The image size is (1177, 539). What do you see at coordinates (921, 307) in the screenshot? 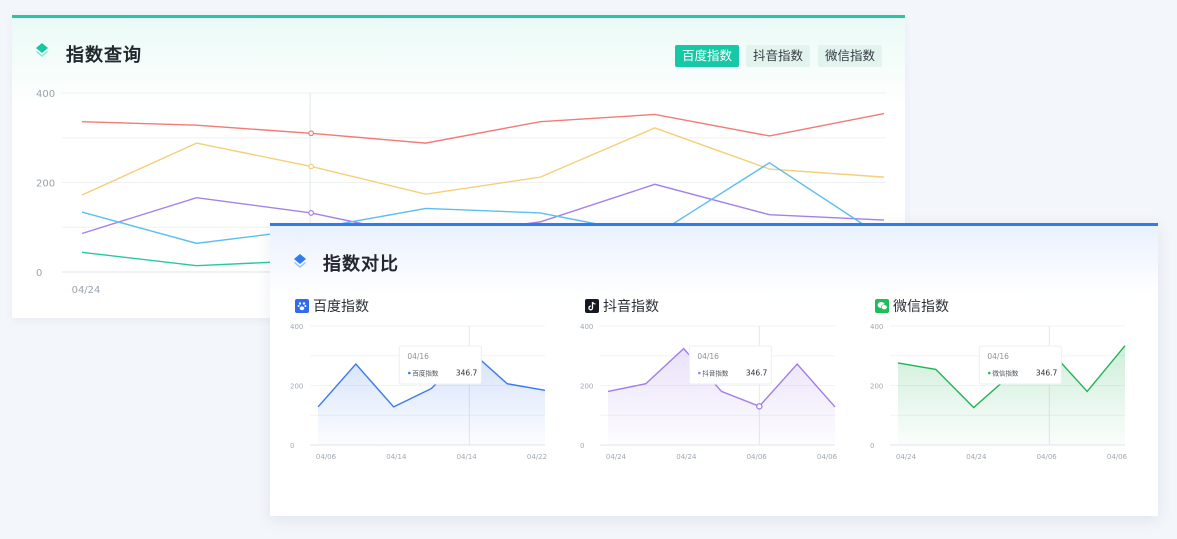
I see `platform-label: 微信指数` at bounding box center [921, 307].